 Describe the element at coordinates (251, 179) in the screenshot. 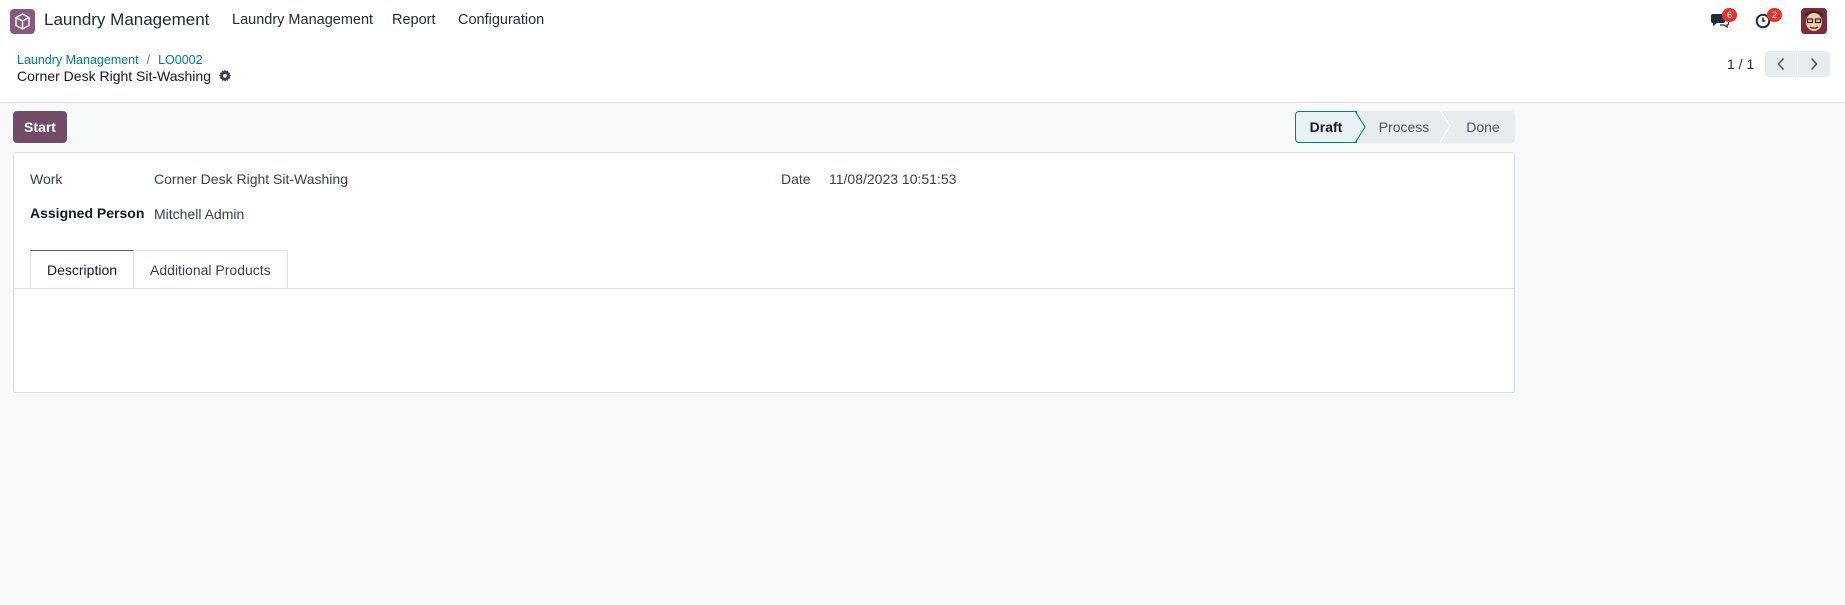

I see `work-field: Corner Desk Right Sit-Washing` at that location.